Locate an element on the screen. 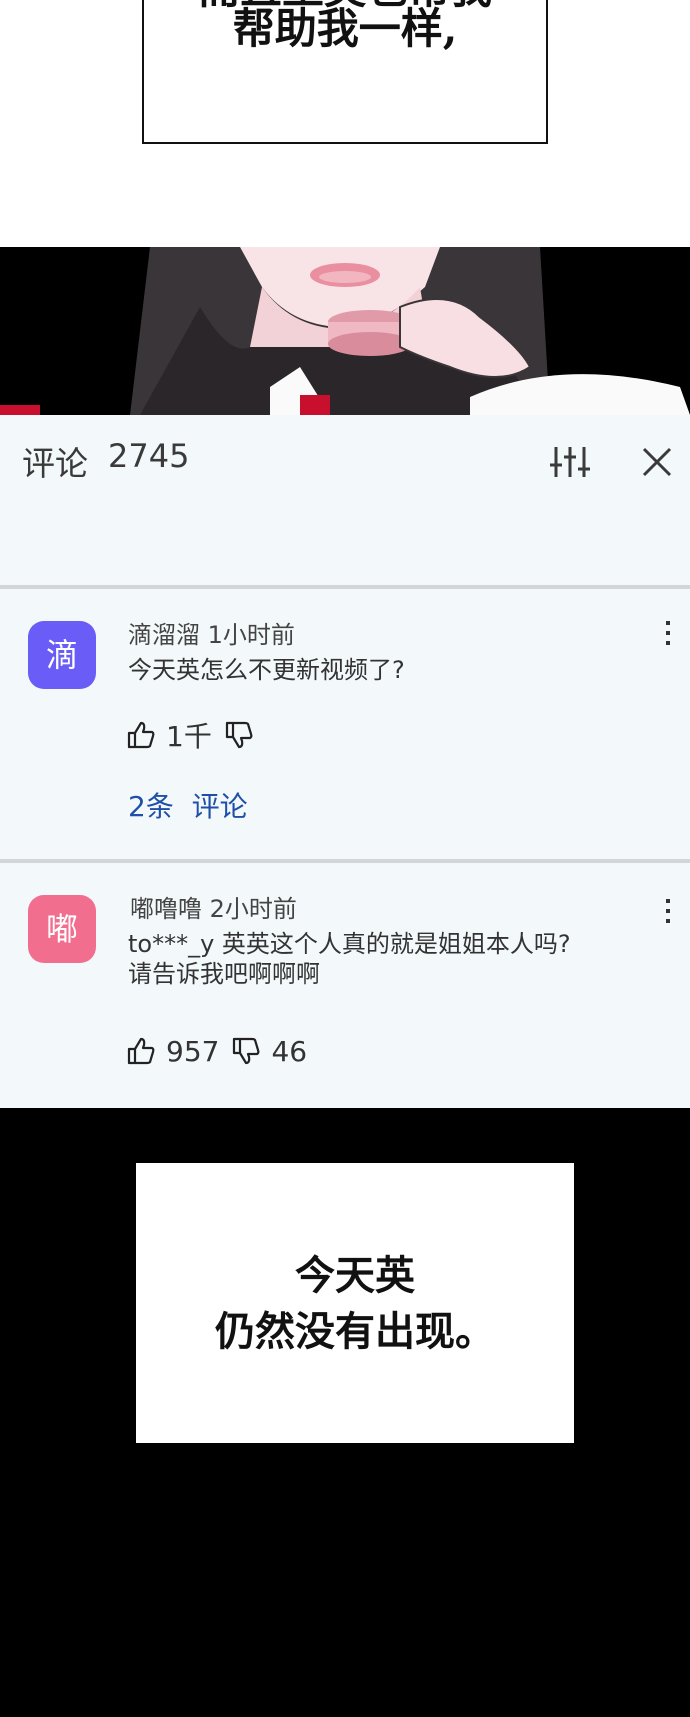 Image resolution: width=690 pixels, height=1717 pixels. speech-caption-box: 而且王英也帮我 帮助我一样, is located at coordinates (345, 72).